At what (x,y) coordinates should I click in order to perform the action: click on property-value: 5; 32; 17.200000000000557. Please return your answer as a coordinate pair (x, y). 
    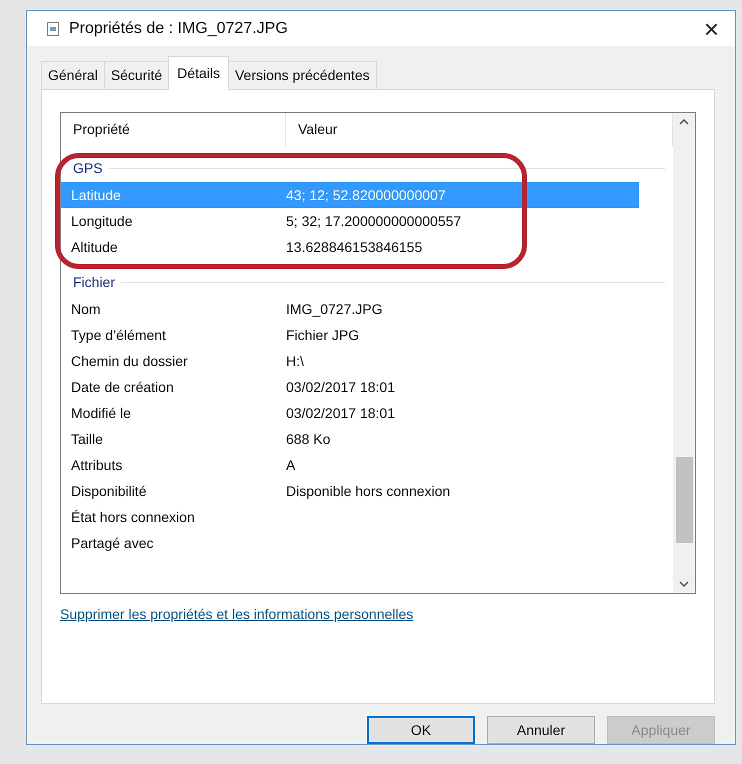
    Looking at the image, I should click on (374, 221).